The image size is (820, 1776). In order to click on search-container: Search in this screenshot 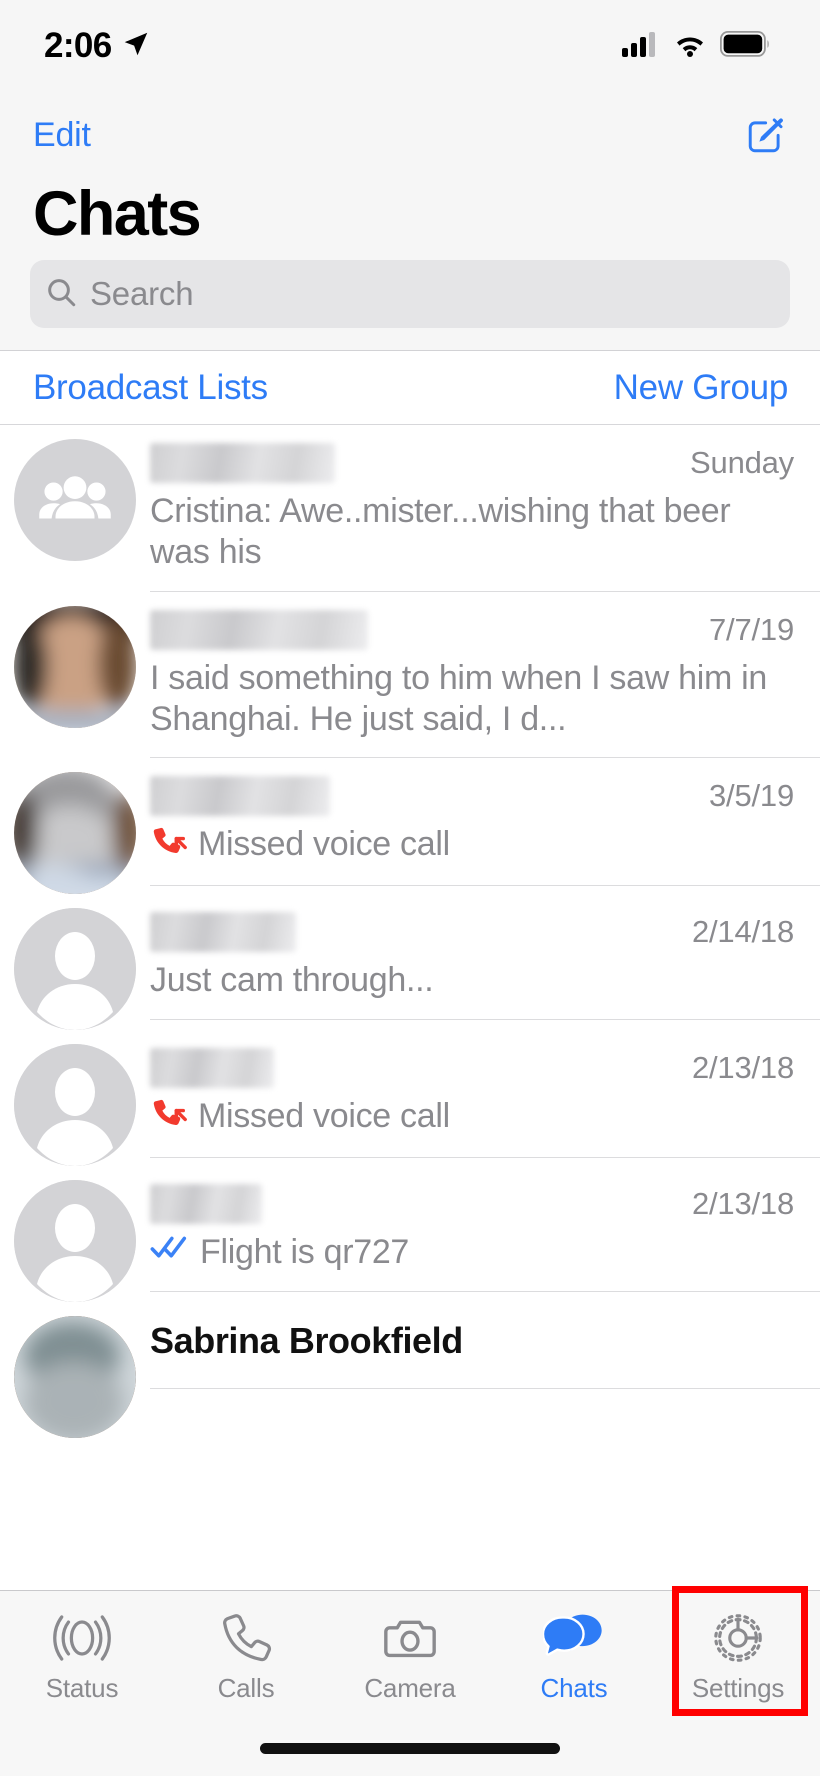, I will do `click(410, 305)`.